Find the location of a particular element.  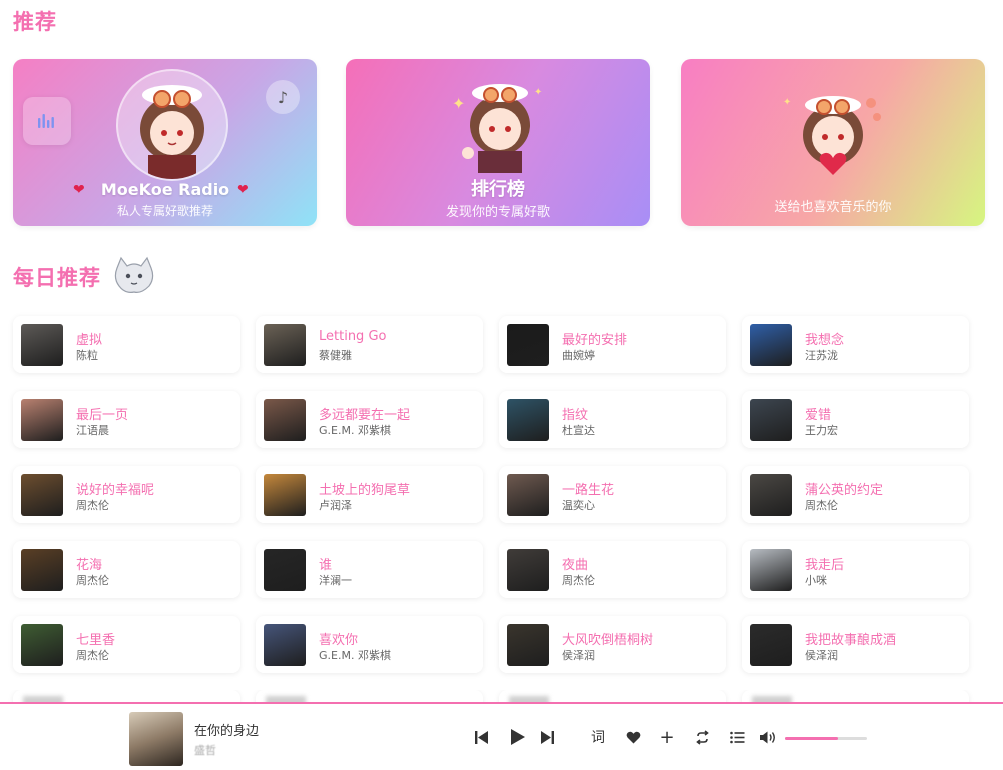

now-playing-title: 在你的身边 is located at coordinates (227, 731).